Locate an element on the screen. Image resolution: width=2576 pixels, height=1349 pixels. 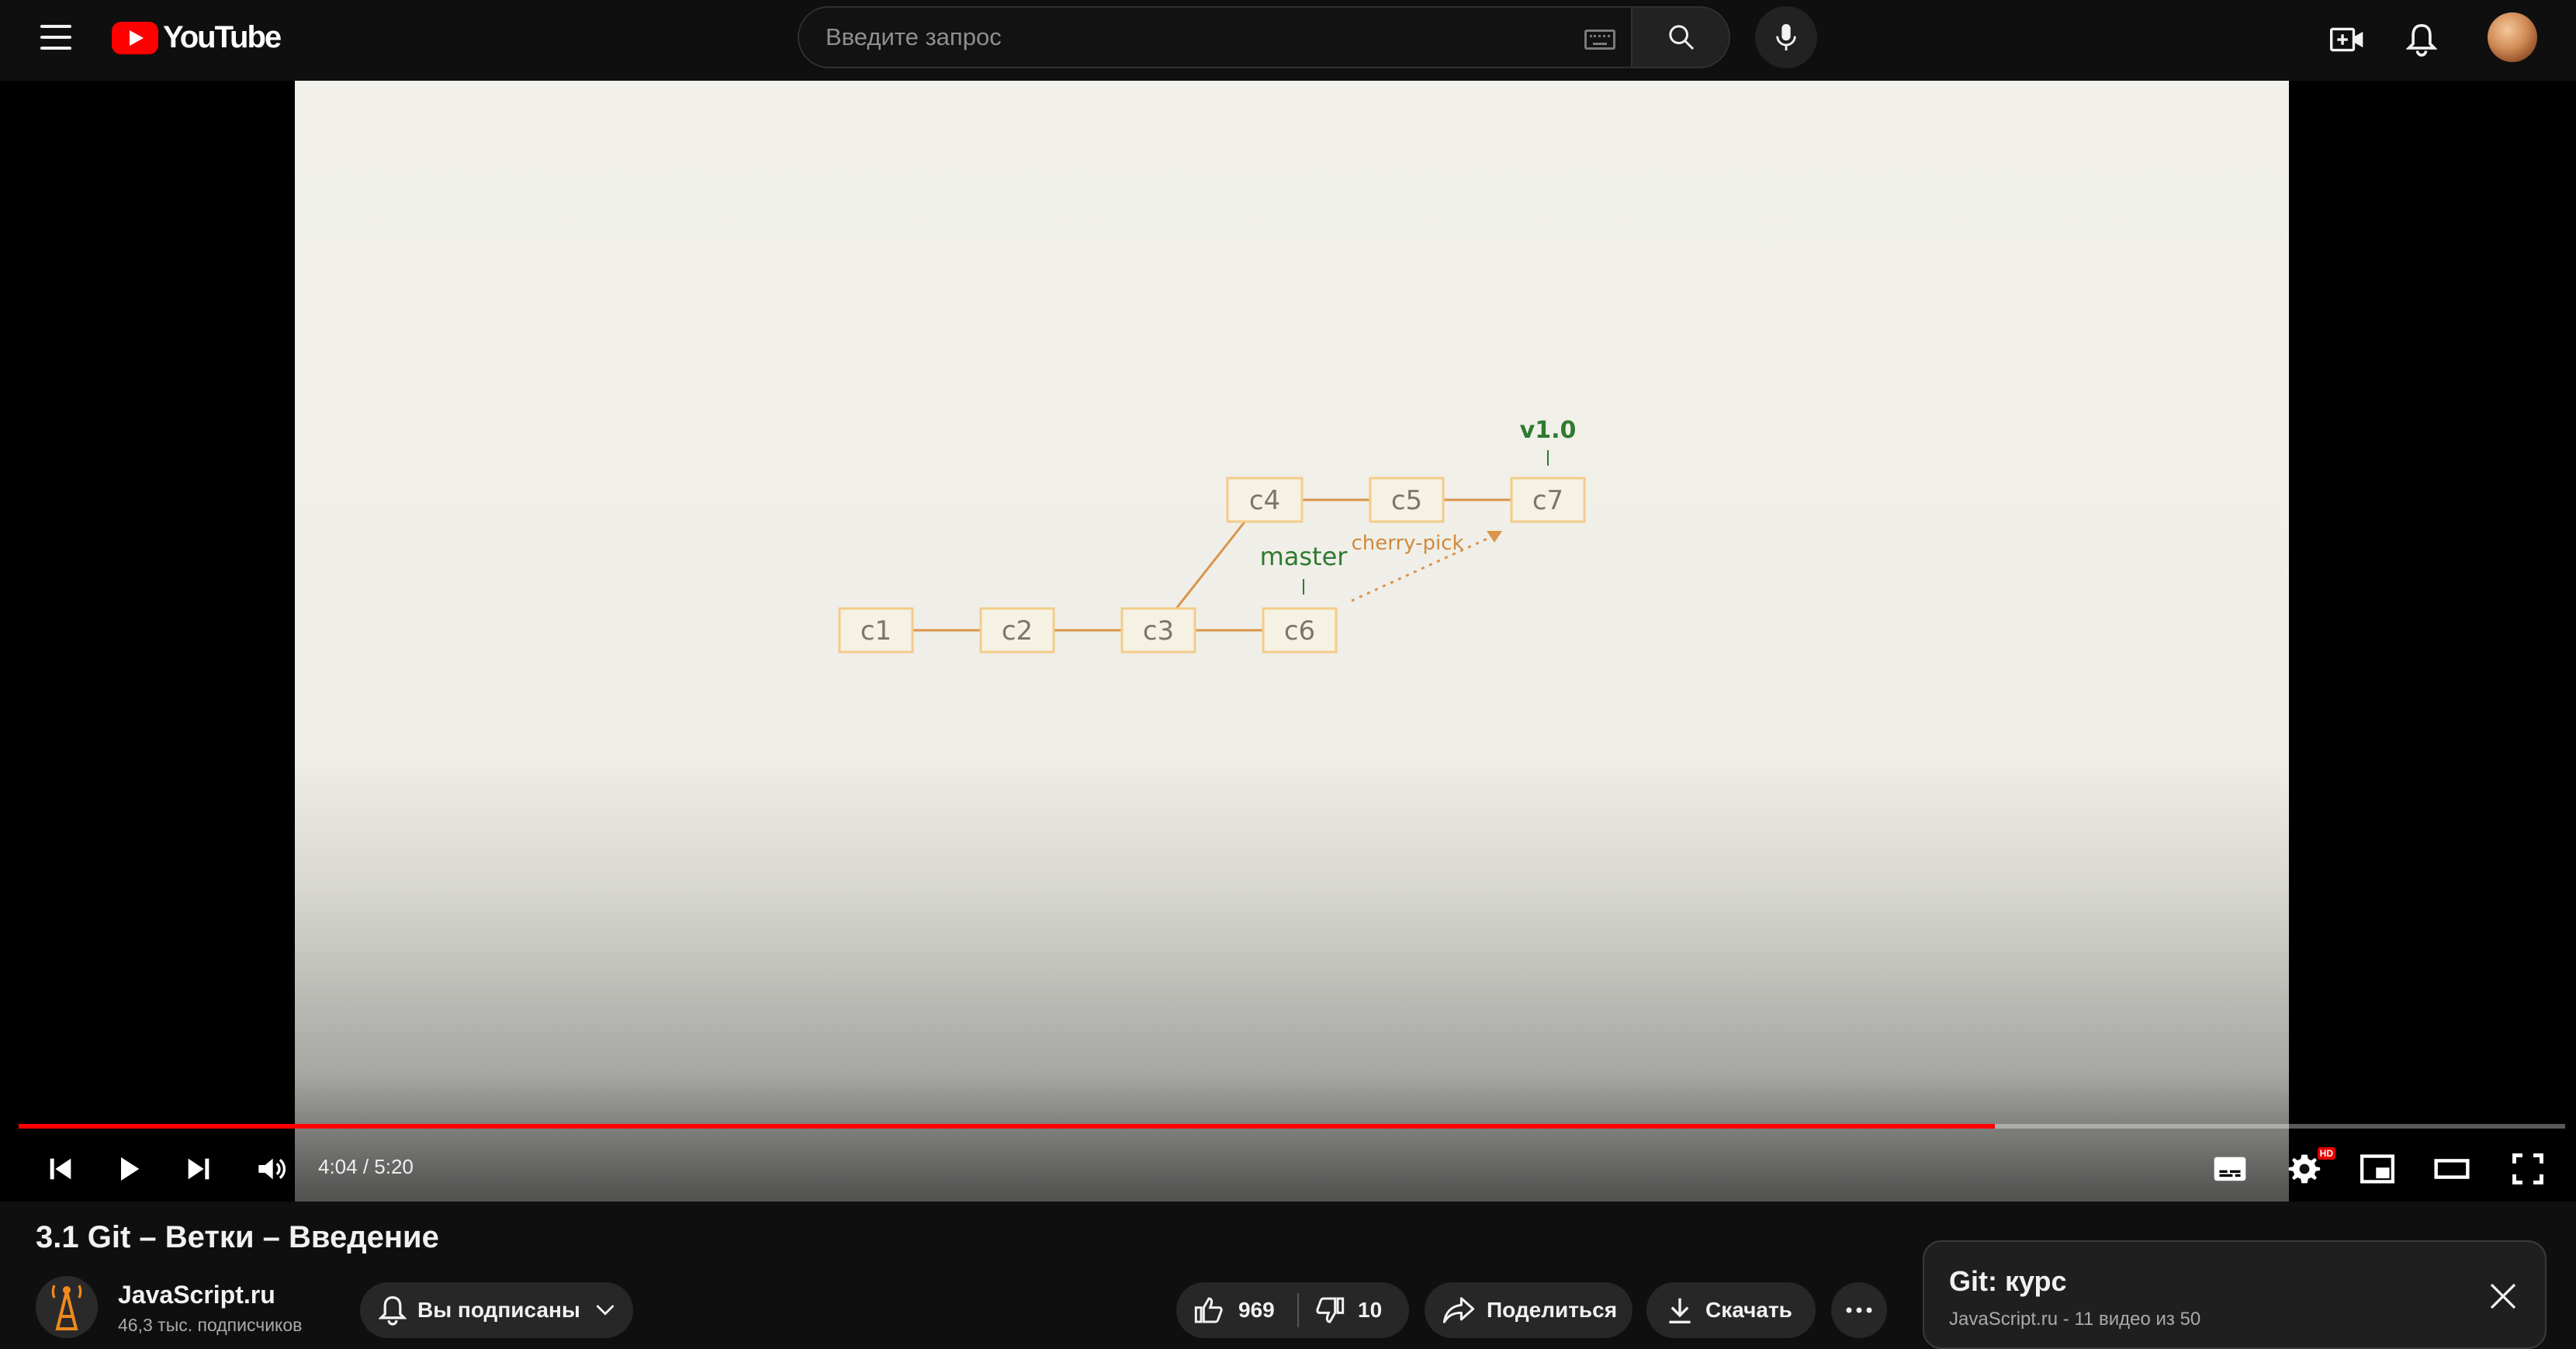
hd-badge: HD is located at coordinates (2326, 1154).